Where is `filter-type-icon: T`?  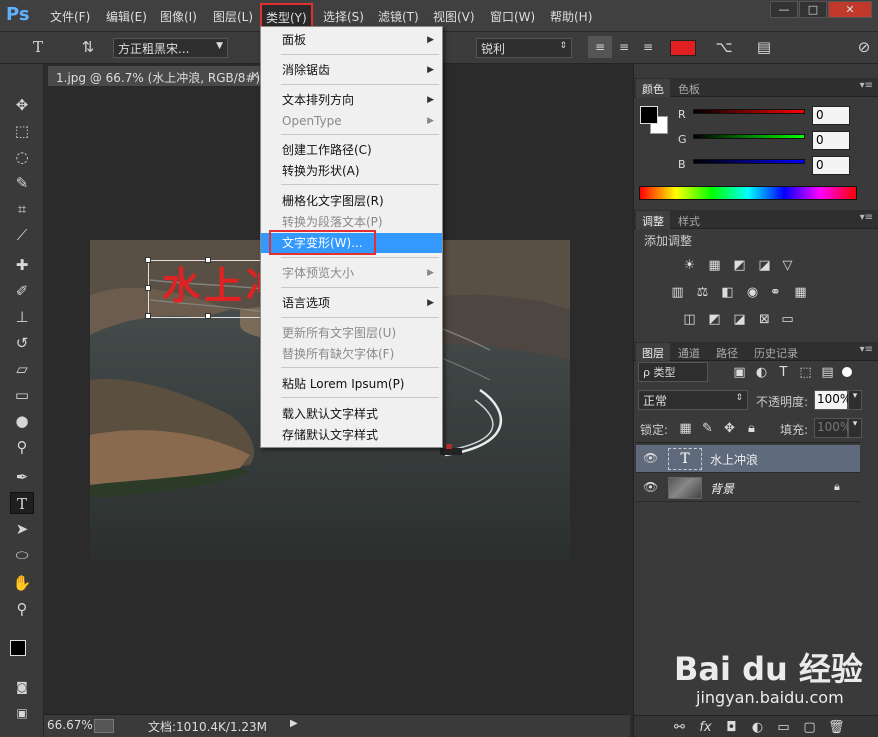 filter-type-icon: T is located at coordinates (783, 372).